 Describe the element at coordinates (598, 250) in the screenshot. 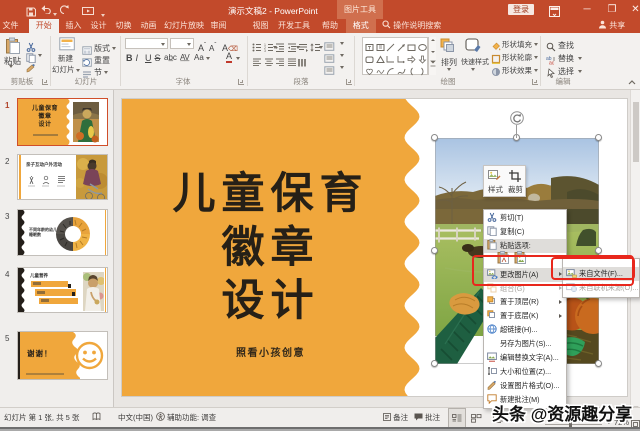

I see `selection-handle-middle-right` at that location.